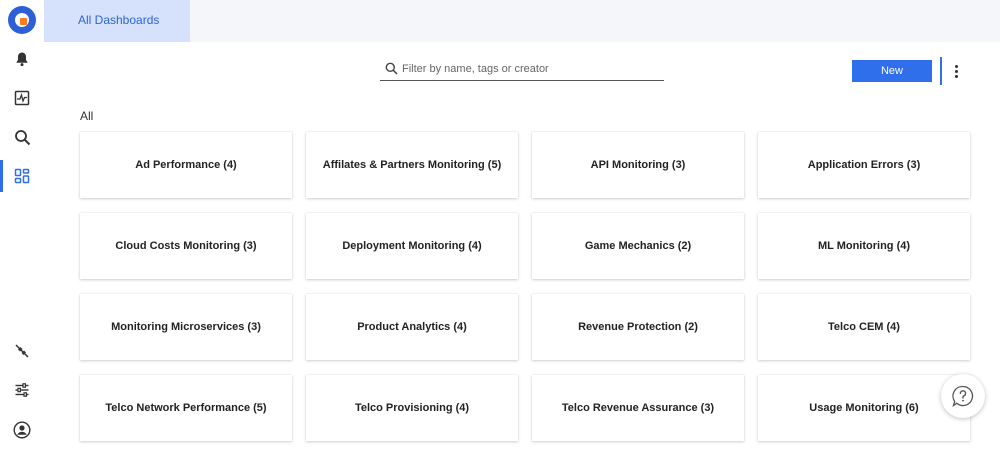  Describe the element at coordinates (412, 165) in the screenshot. I see `dashboard-card: Affilates & Partners Monitoring (5)` at that location.